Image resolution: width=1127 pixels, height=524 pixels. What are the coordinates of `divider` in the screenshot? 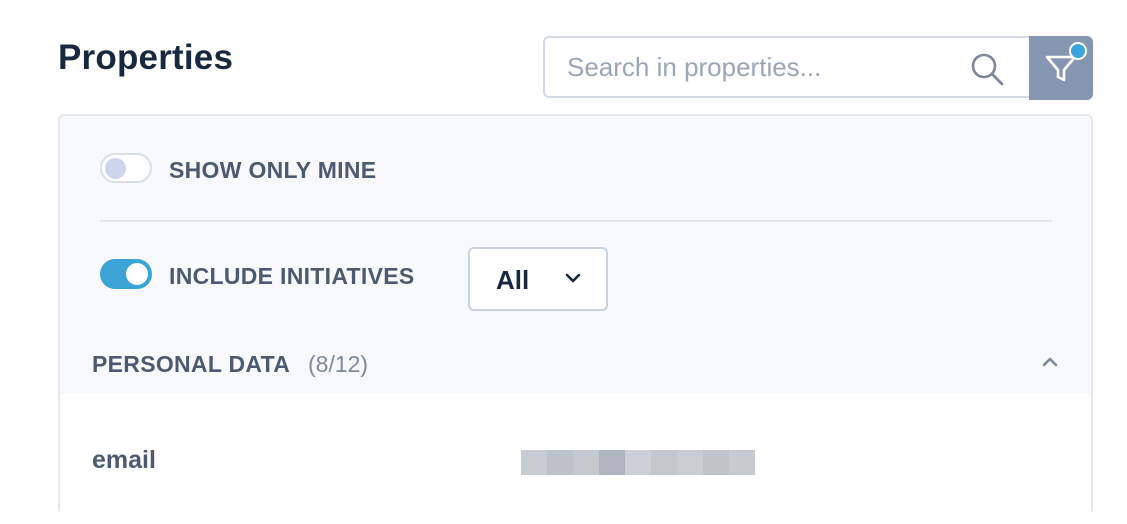 It's located at (576, 221).